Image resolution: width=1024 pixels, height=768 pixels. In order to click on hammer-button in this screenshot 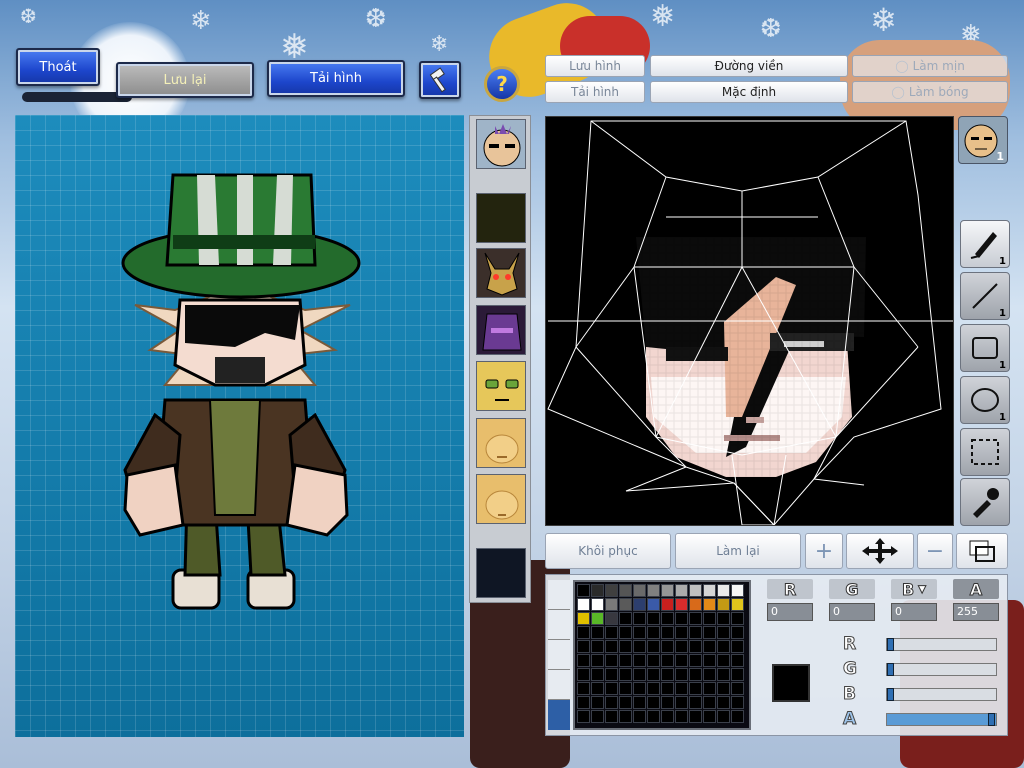, I will do `click(440, 80)`.